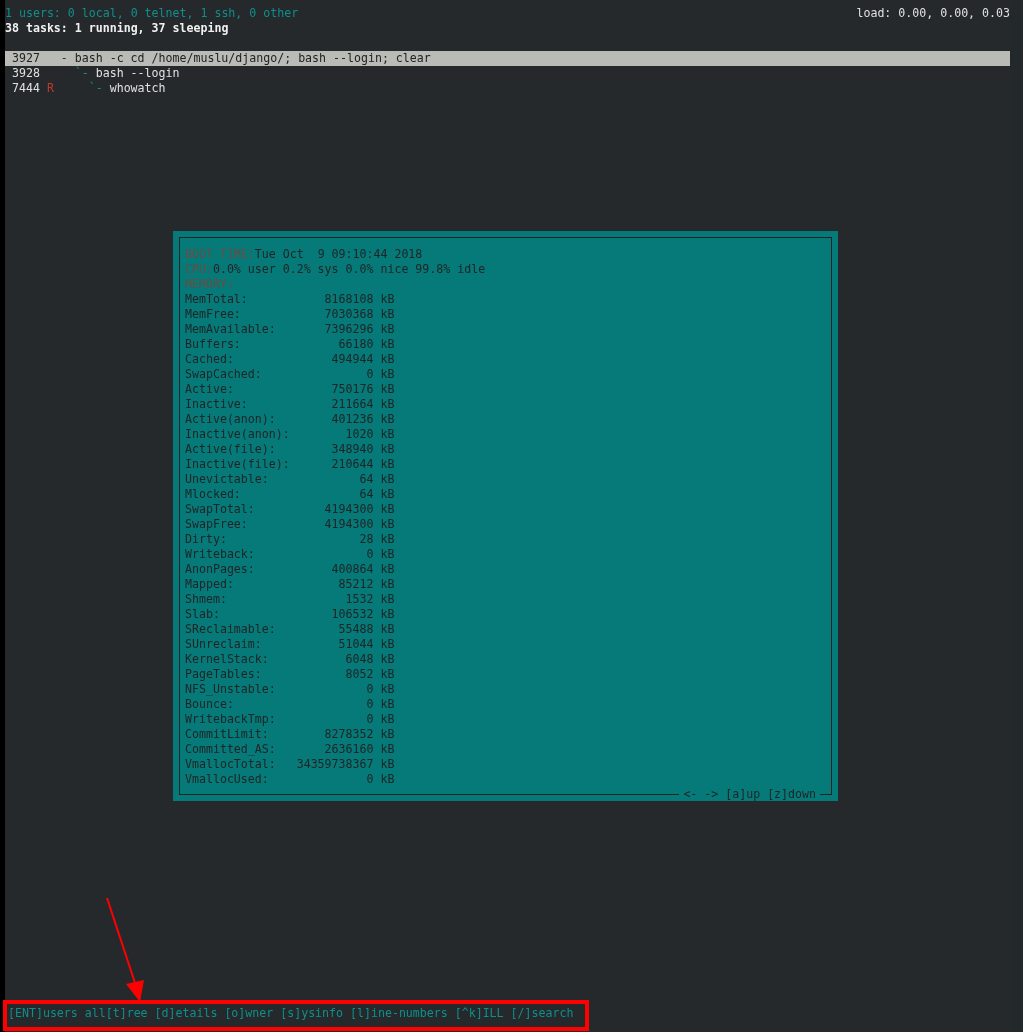 The image size is (1023, 1032). Describe the element at coordinates (217, 404) in the screenshot. I see `memory-field-name: Inactive:` at that location.